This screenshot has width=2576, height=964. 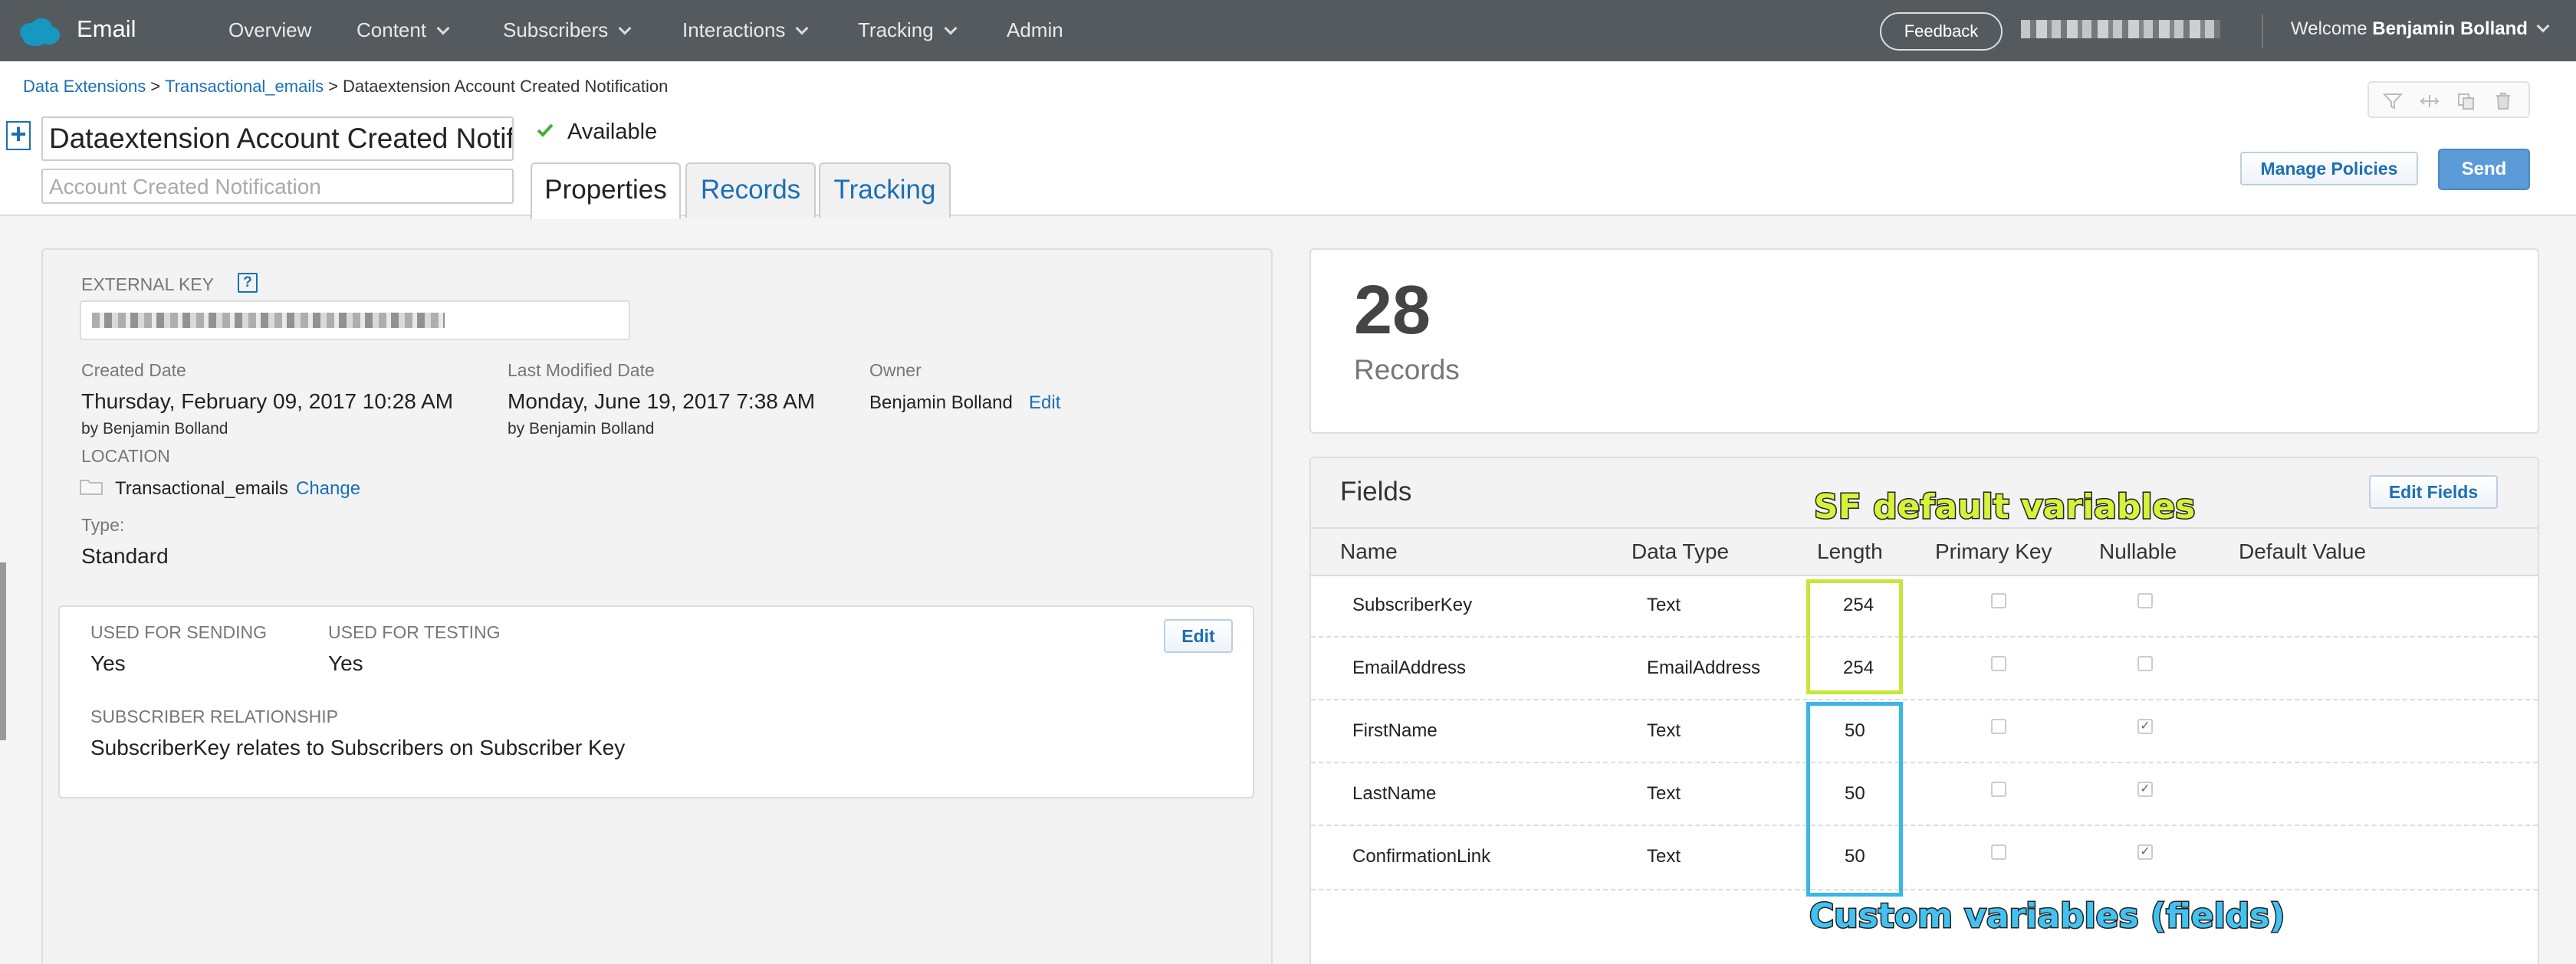 I want to click on records-panel, so click(x=1924, y=341).